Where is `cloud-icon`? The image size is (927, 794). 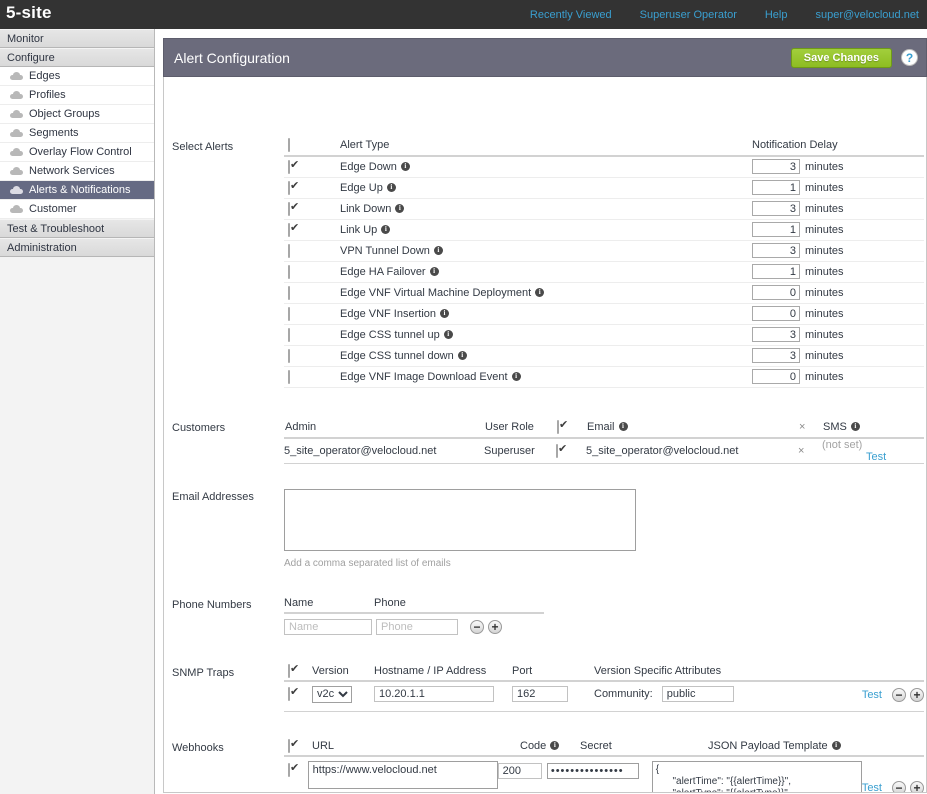 cloud-icon is located at coordinates (16, 151).